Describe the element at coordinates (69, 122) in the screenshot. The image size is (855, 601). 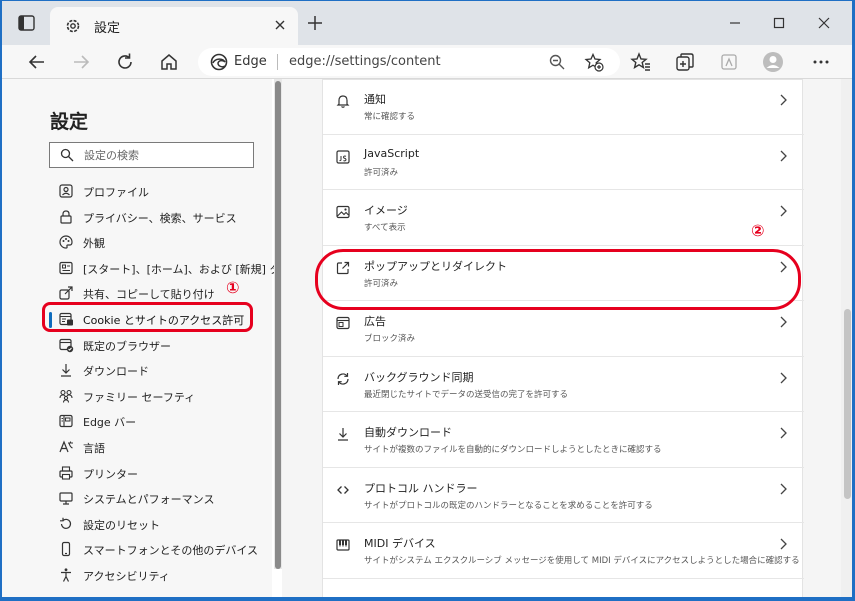
I see `sidebar-title: 設定` at that location.